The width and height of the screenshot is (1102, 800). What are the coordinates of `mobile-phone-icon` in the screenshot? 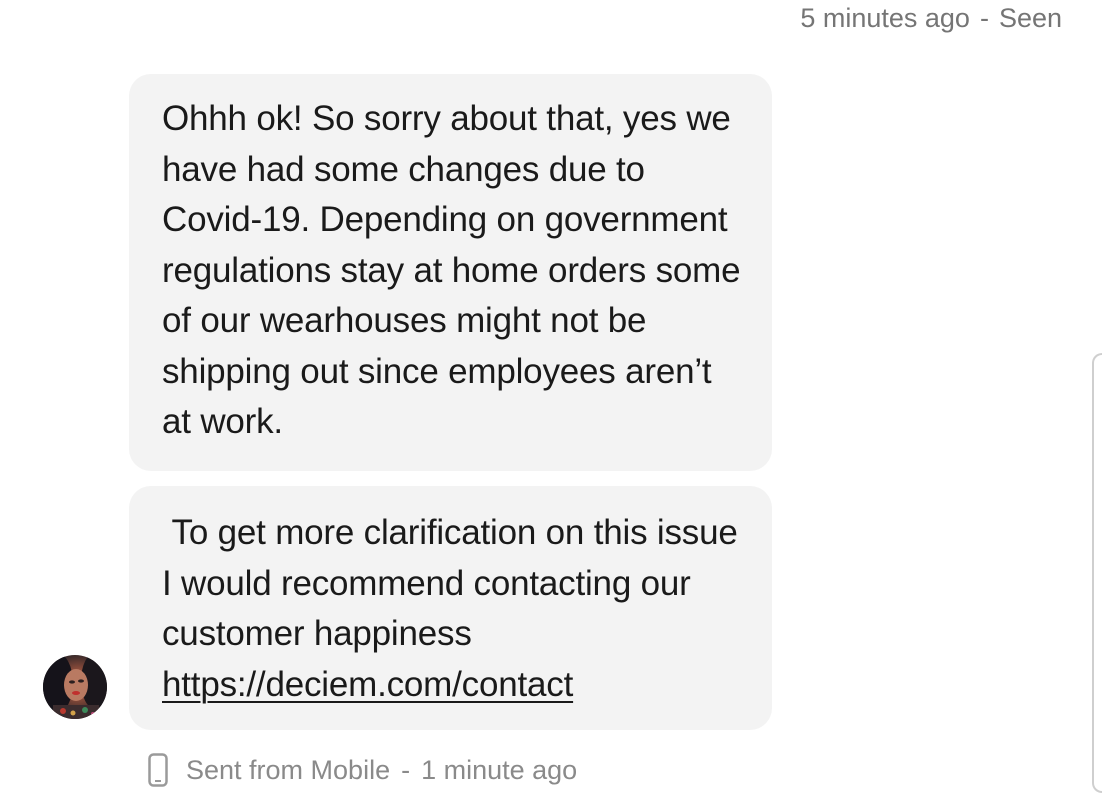 It's located at (158, 770).